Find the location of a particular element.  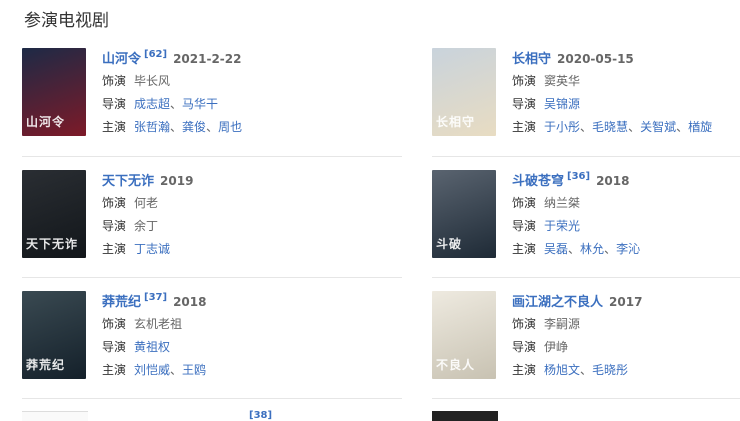

role-name: 李嗣源 is located at coordinates (562, 324).